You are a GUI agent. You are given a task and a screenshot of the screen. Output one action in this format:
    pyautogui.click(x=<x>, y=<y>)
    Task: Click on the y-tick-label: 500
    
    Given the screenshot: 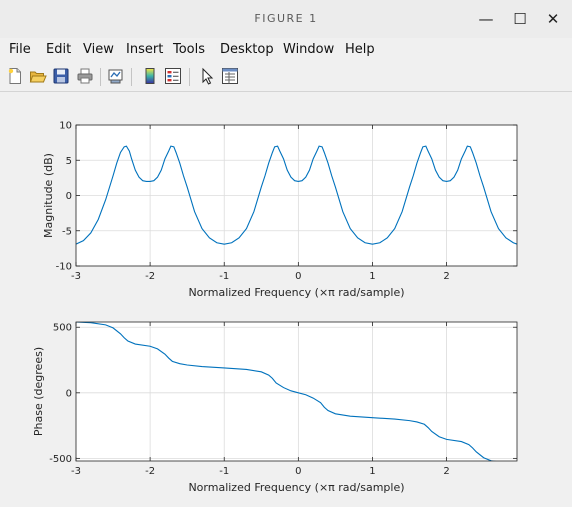 What is the action you would take?
    pyautogui.click(x=62, y=328)
    